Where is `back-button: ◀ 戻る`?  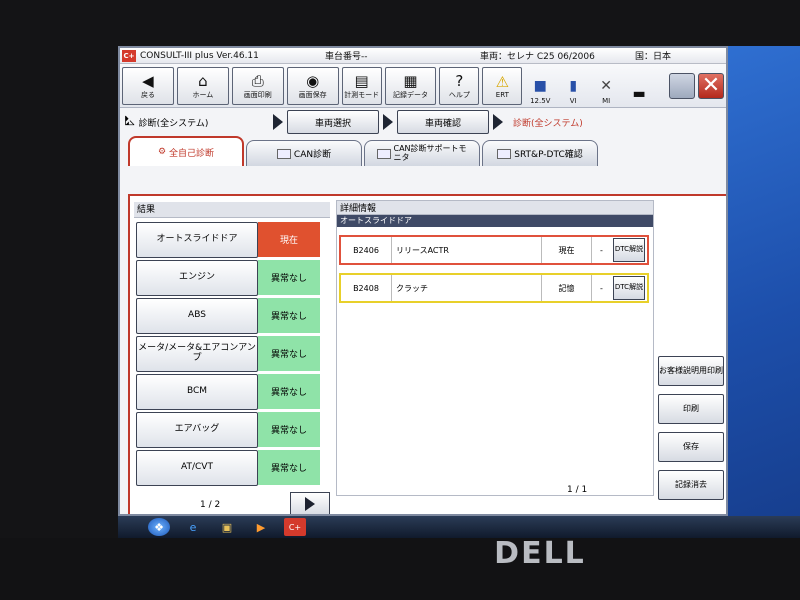 back-button: ◀ 戻る is located at coordinates (148, 85).